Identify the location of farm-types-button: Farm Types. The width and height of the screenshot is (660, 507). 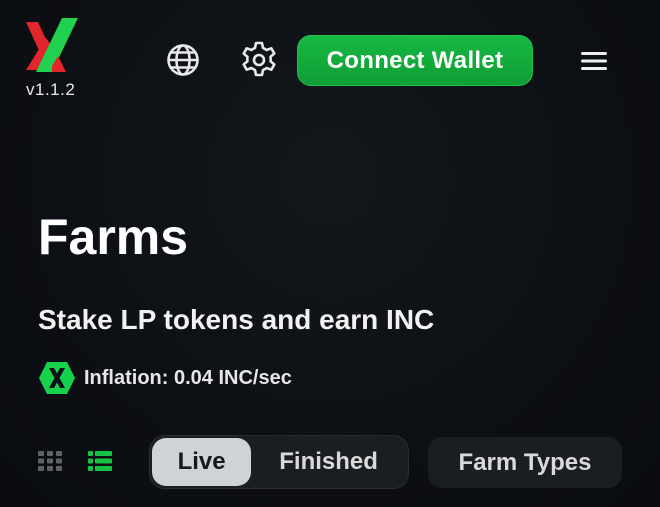
(525, 462).